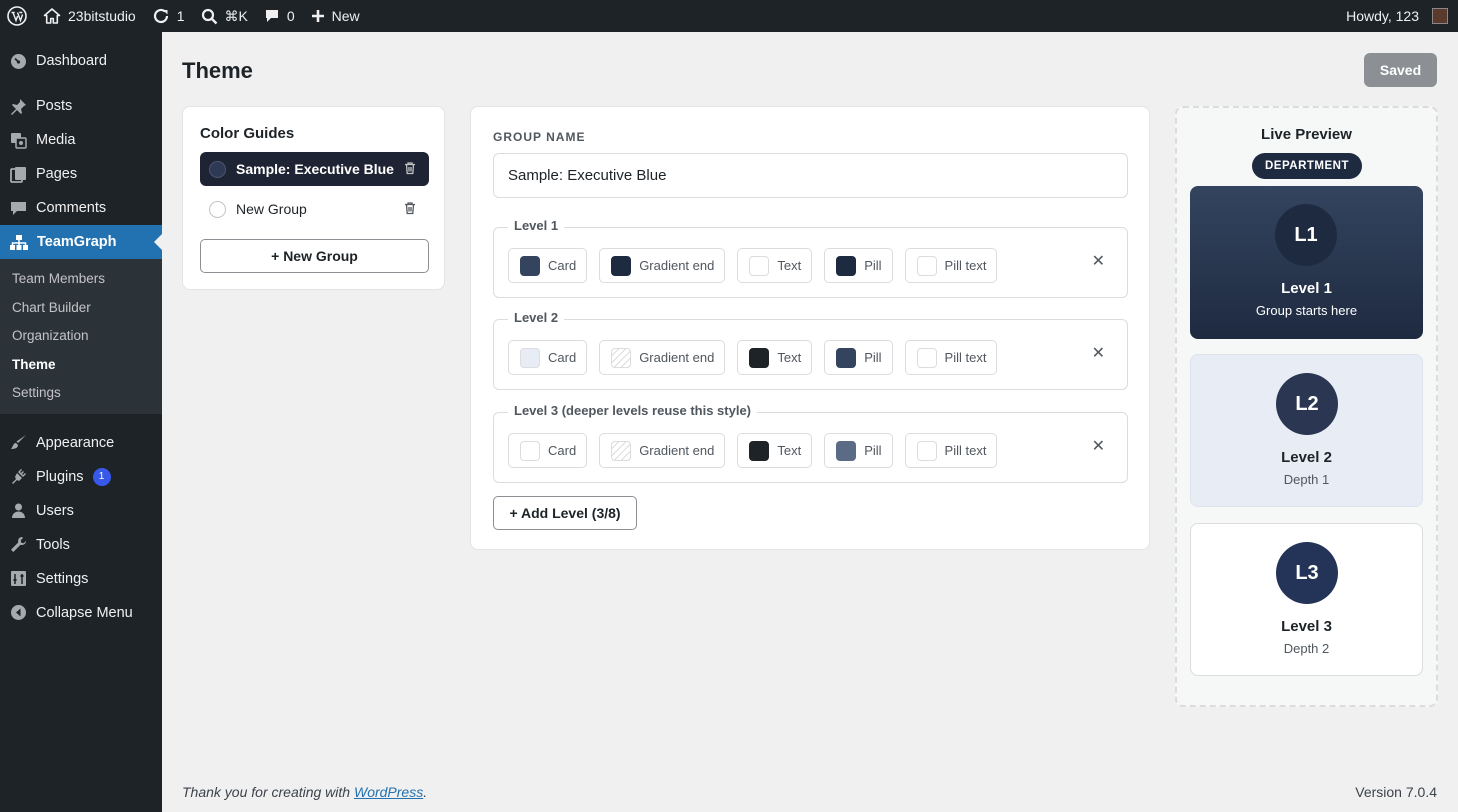  I want to click on dashboard-icon, so click(18, 61).